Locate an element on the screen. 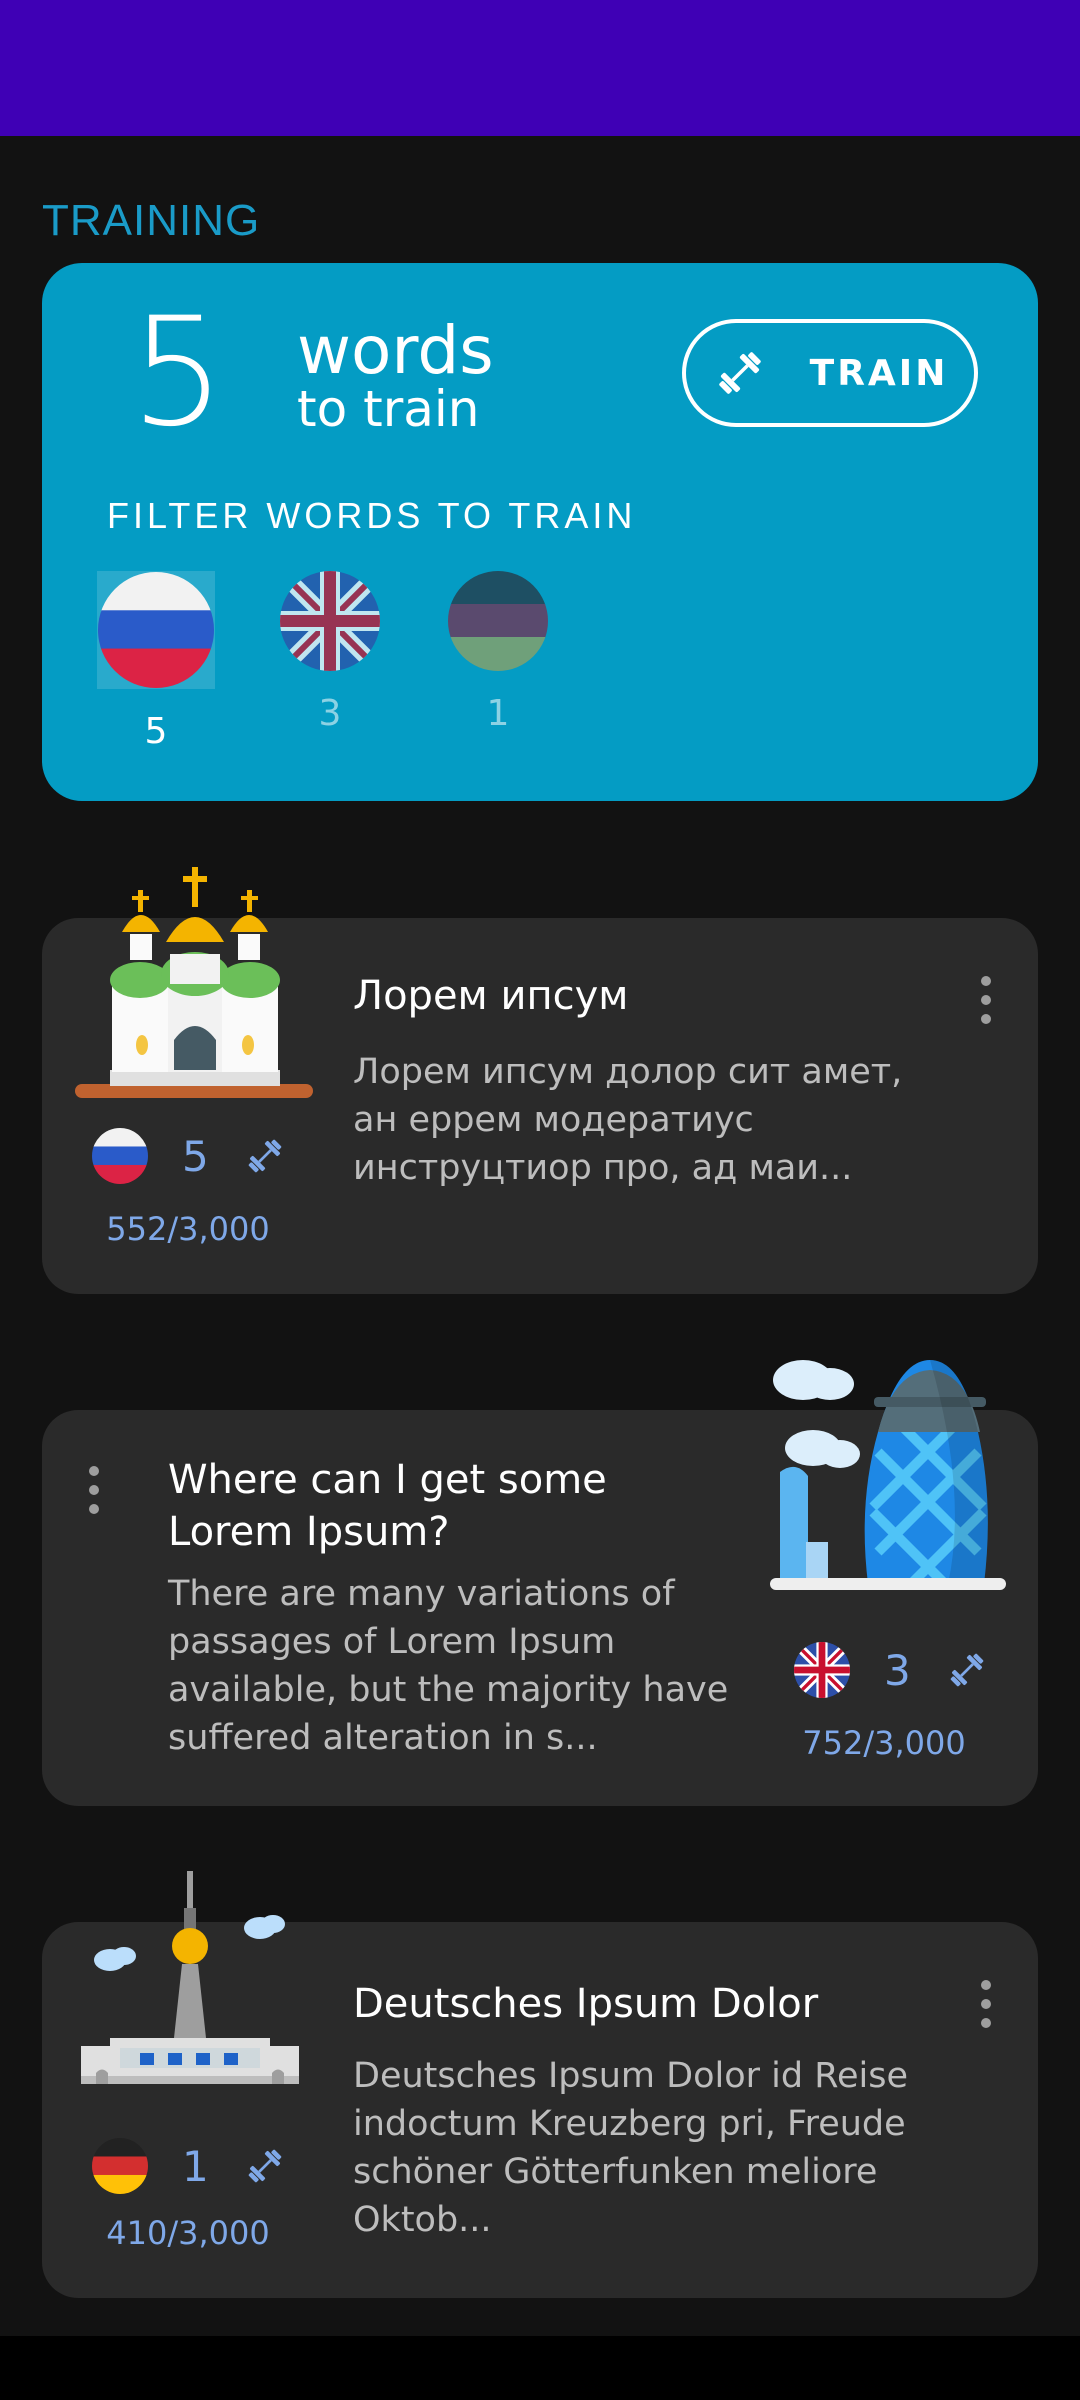  filter-count: 5 is located at coordinates (156, 731).